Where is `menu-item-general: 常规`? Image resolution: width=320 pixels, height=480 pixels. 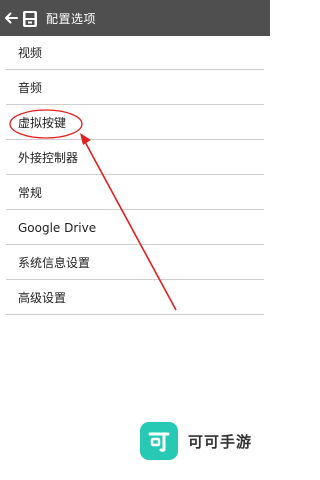
menu-item-general: 常规 is located at coordinates (135, 193).